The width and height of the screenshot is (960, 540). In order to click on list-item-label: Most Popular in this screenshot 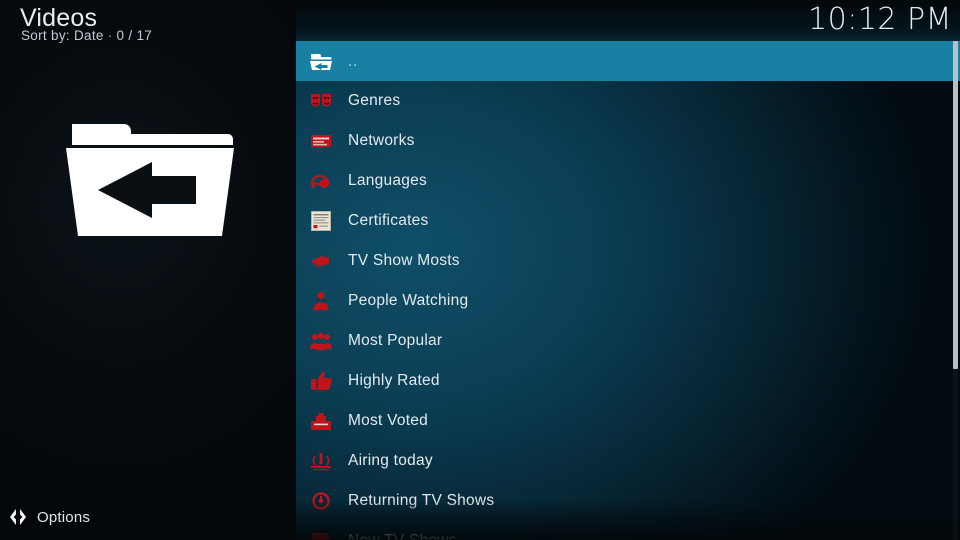, I will do `click(395, 340)`.